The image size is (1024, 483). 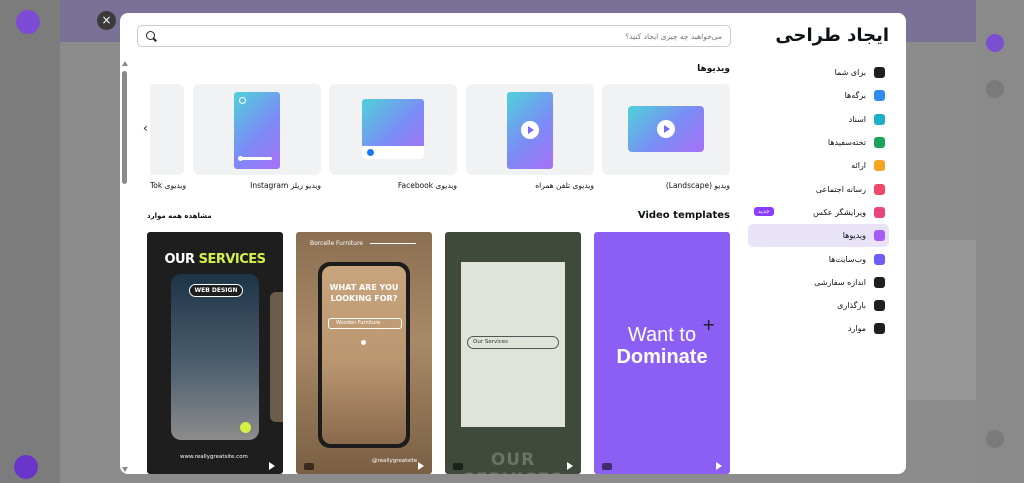 I want to click on card-landscape-video, so click(x=666, y=129).